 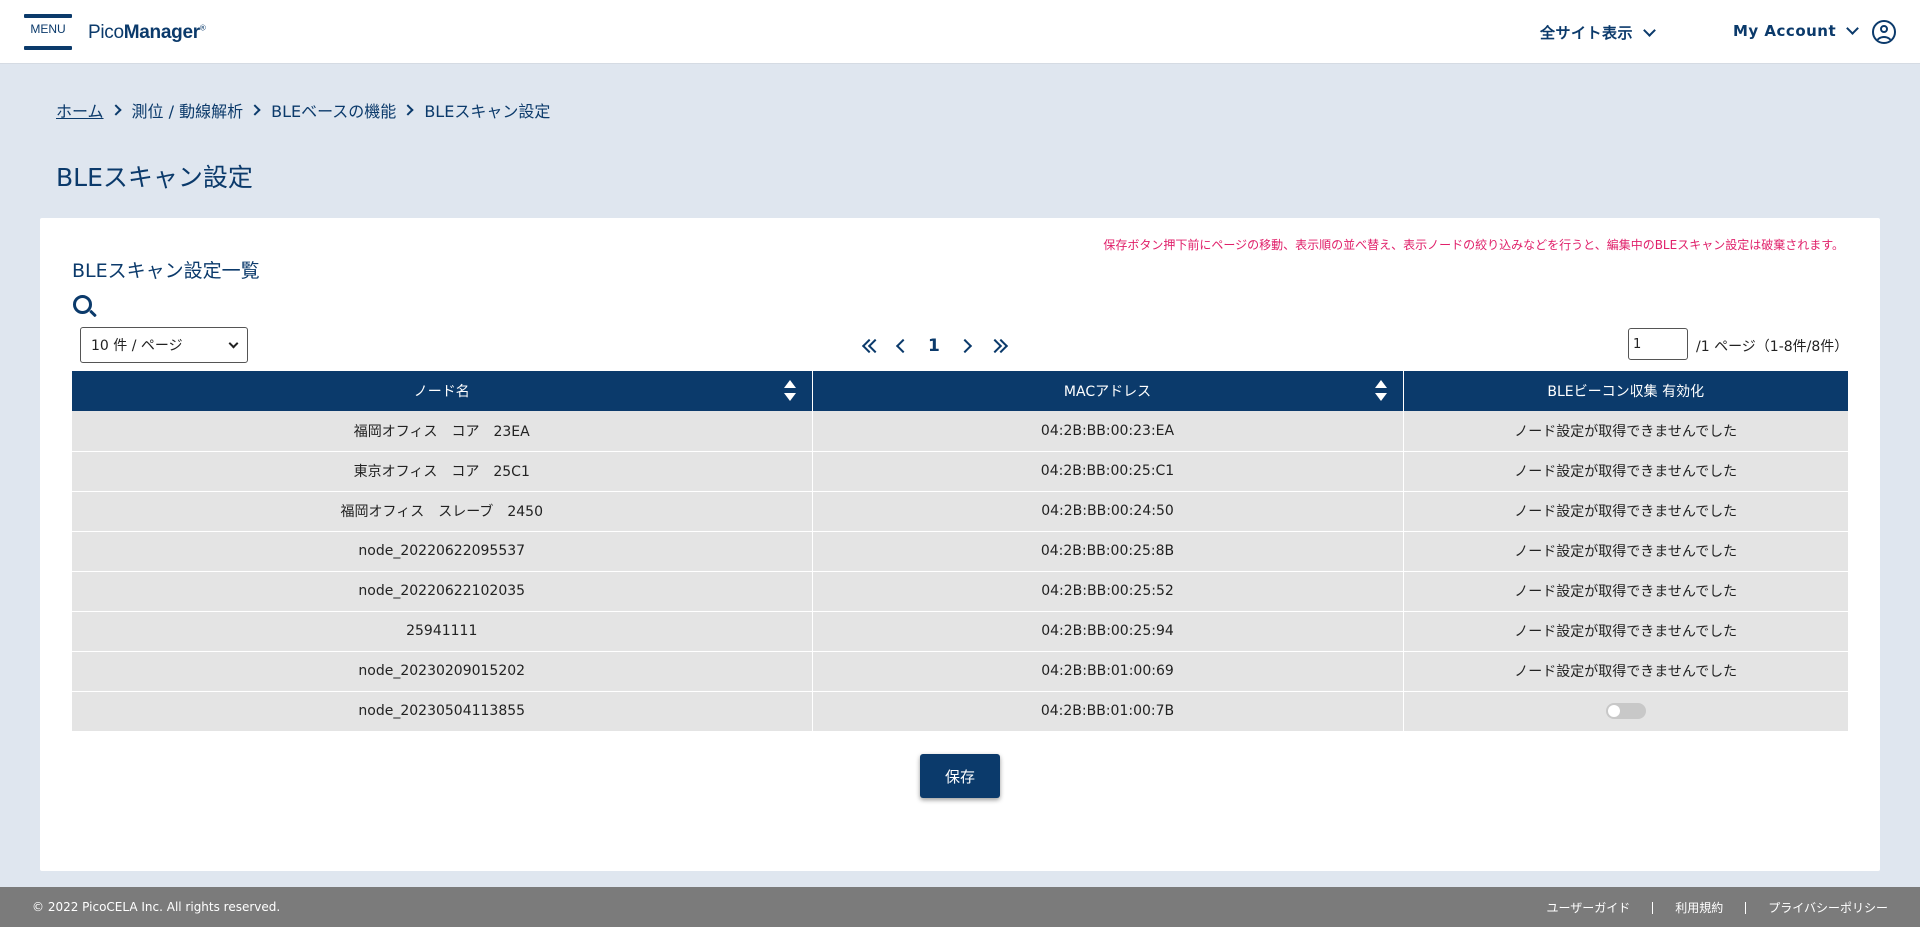 I want to click on page-size-select: 10 件 / ページ, so click(x=164, y=345).